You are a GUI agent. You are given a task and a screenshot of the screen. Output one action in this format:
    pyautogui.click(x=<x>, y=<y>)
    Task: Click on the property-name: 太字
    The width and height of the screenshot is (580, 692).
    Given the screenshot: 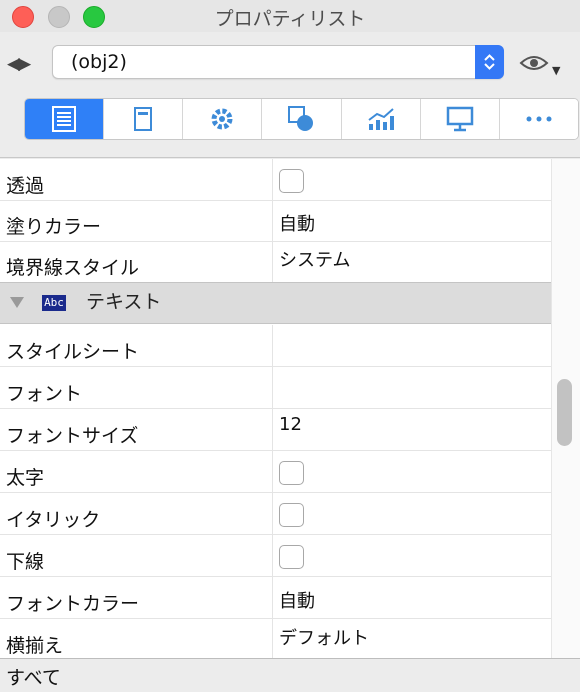 What is the action you would take?
    pyautogui.click(x=25, y=478)
    